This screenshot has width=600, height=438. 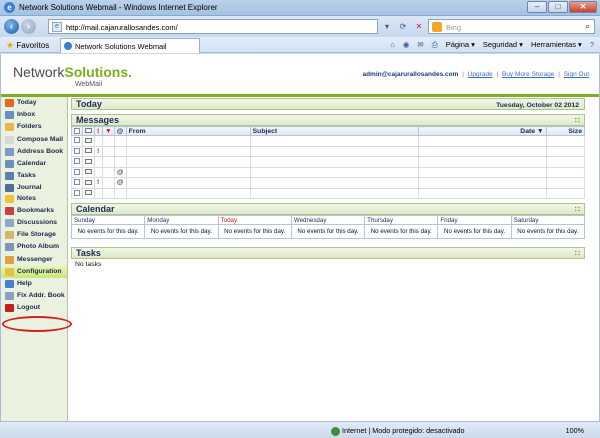 I want to click on address-url: http://mail.cajarurallosandes.com/, so click(x=122, y=27).